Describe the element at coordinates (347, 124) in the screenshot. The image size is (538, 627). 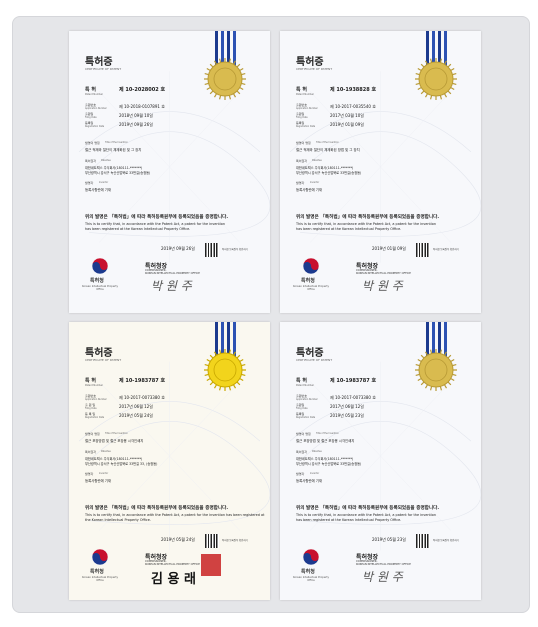
I see `registration-date: 2019년 01월 09일` at that location.